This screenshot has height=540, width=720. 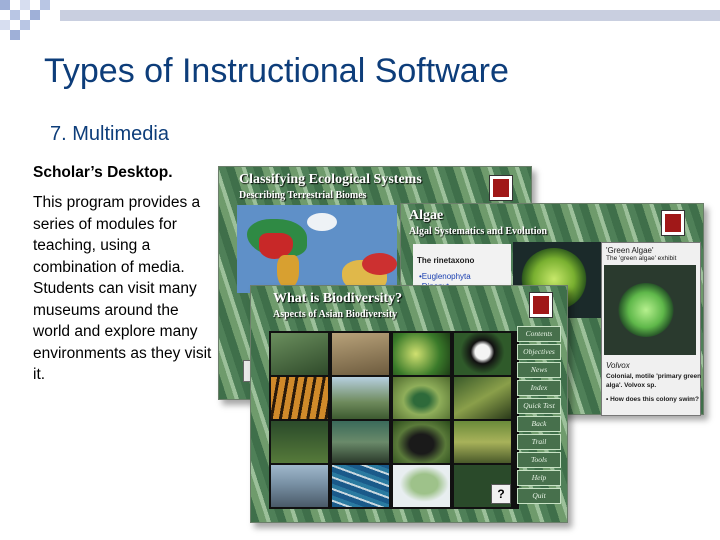 I want to click on corner-decoration, so click(x=30, y=25).